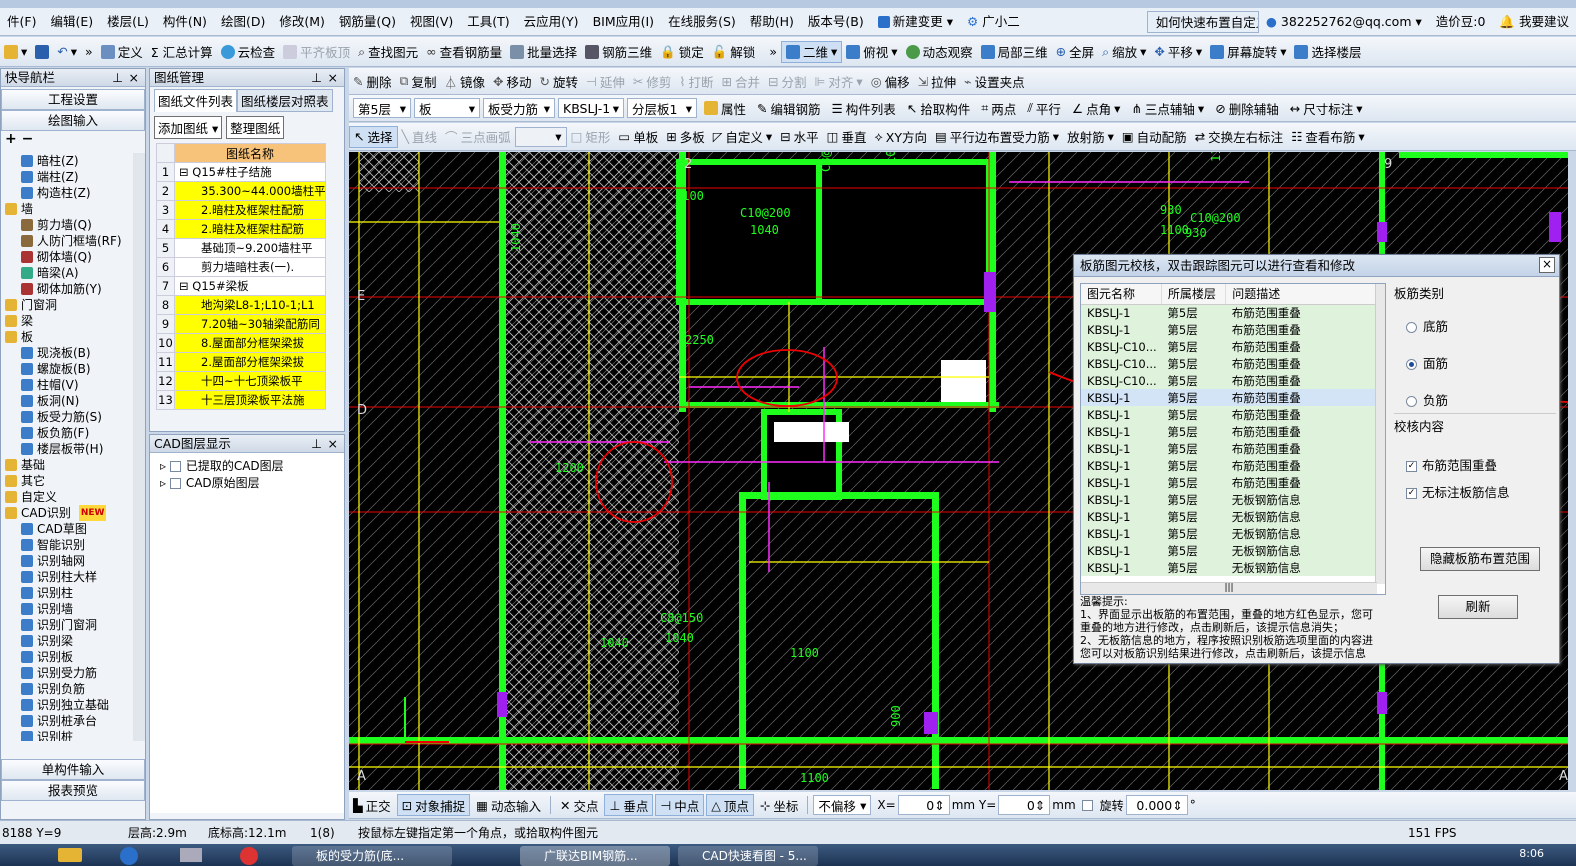 The height and width of the screenshot is (866, 1576). Describe the element at coordinates (241, 324) in the screenshot. I see `drawing-row: 9 7.20轴~30轴梁配筋同` at that location.